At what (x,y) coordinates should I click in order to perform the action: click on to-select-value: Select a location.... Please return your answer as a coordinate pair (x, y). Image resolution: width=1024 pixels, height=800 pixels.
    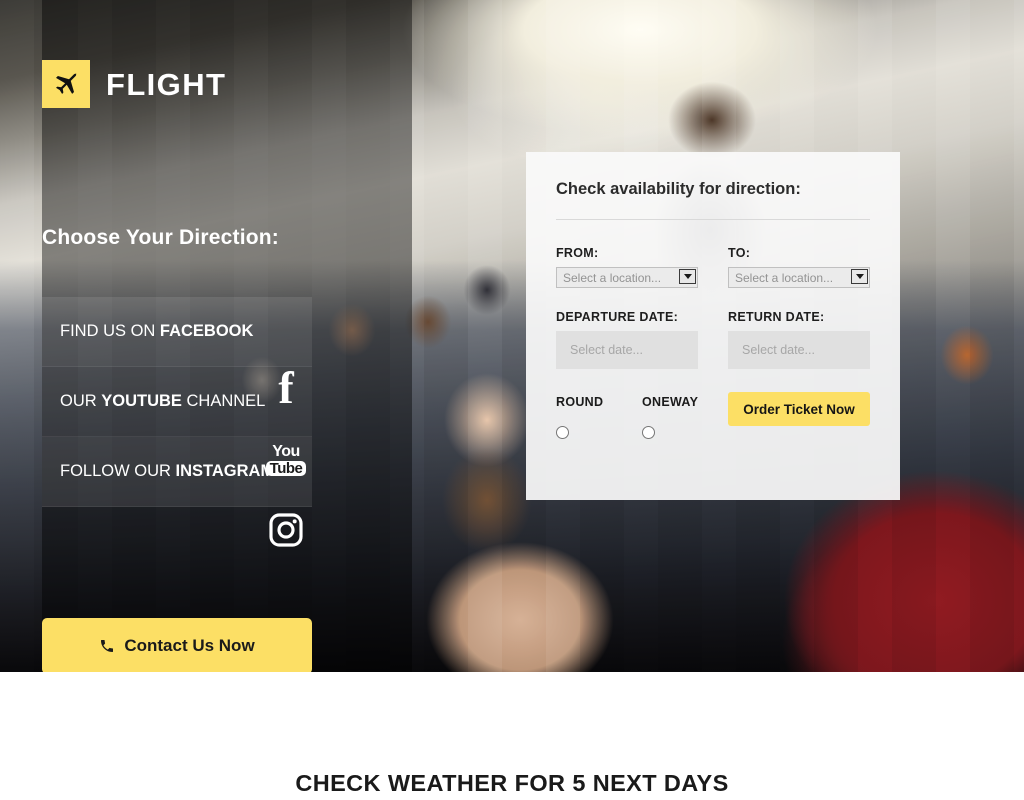
    Looking at the image, I should click on (784, 277).